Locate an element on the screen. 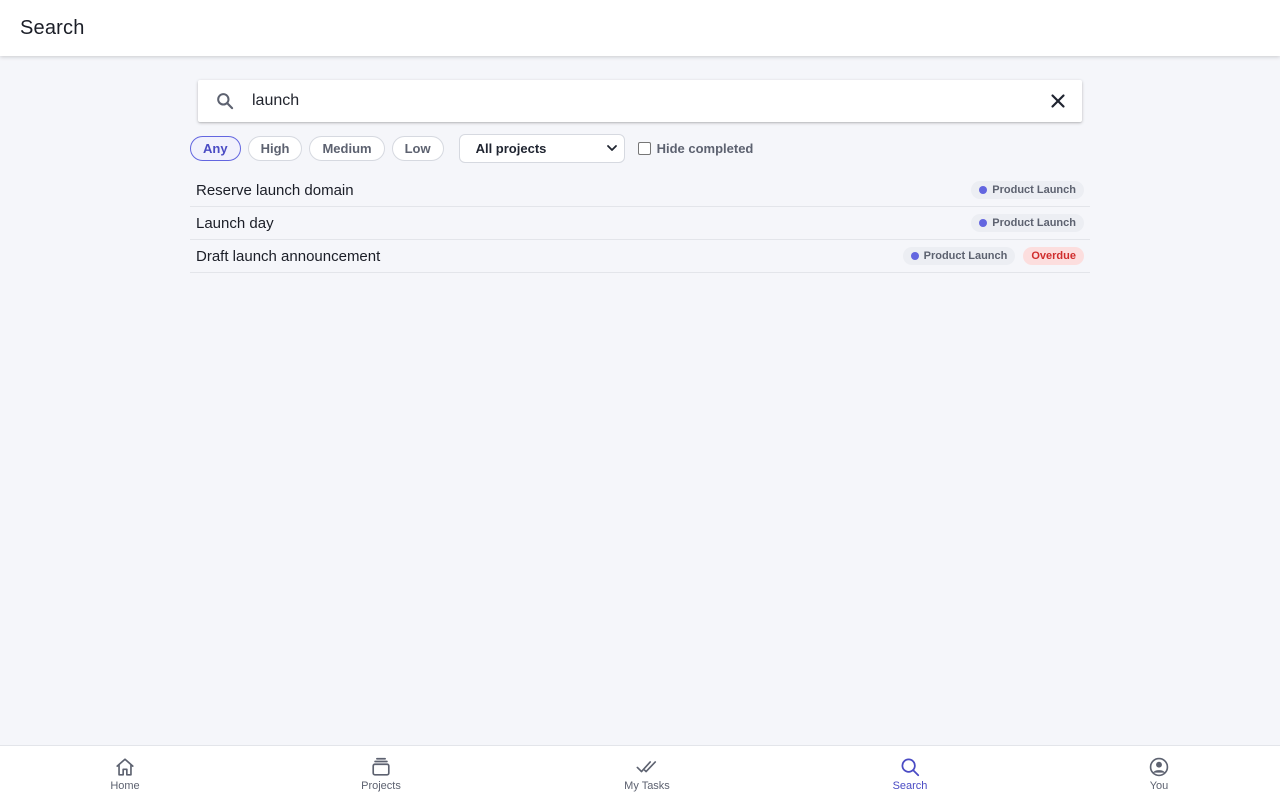 This screenshot has height=800, width=1280. chevron-down-icon is located at coordinates (611, 148).